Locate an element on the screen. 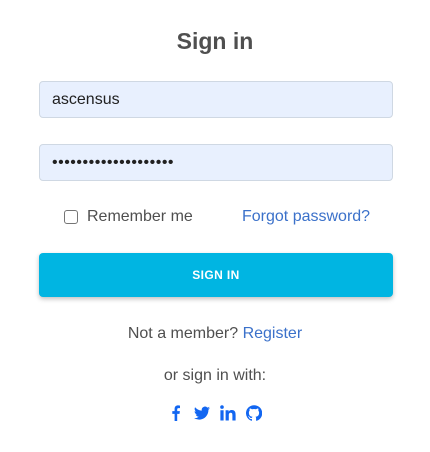 This screenshot has height=452, width=430. sign-in-button: SIGN IN is located at coordinates (216, 275).